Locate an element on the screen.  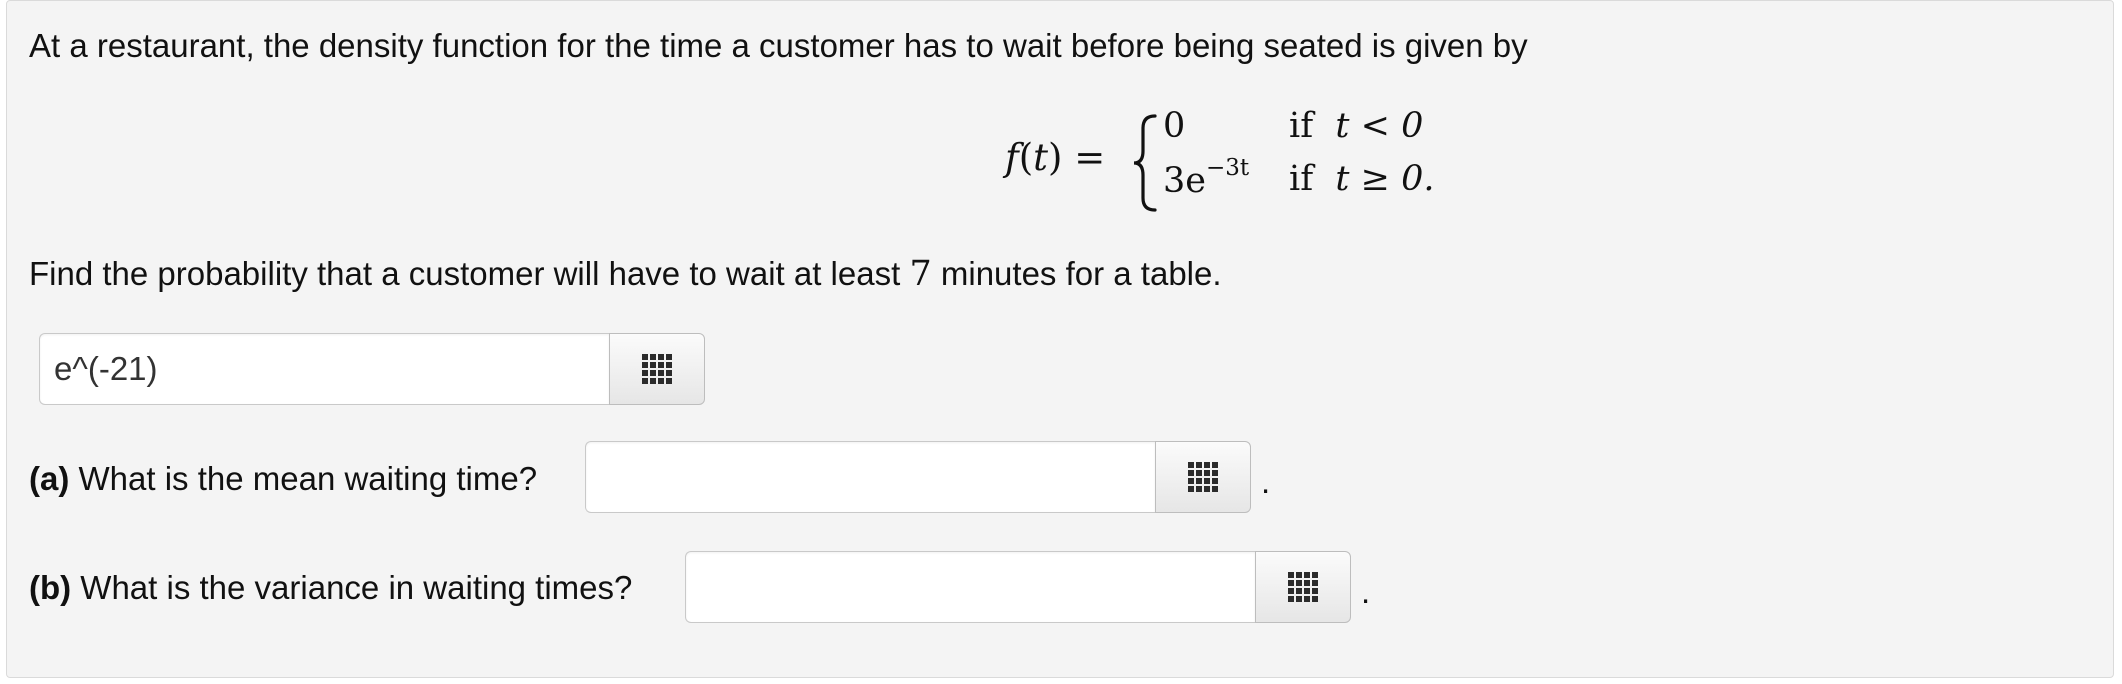
part-a-question: (a) What is the mean waiting time? is located at coordinates (283, 479).